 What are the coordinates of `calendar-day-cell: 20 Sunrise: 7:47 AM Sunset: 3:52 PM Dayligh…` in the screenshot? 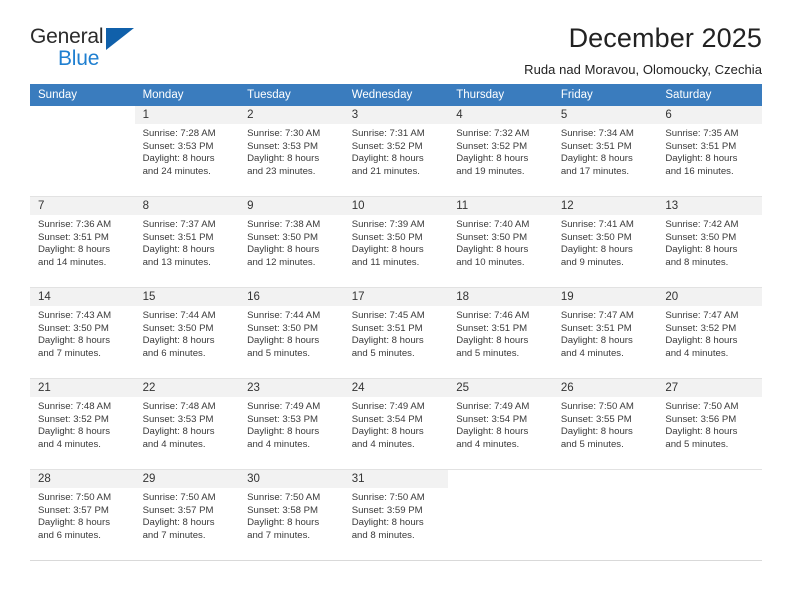 It's located at (709, 333).